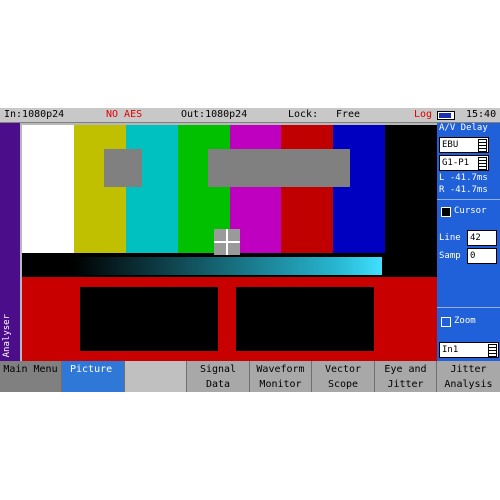 The image size is (500, 500). Describe the element at coordinates (303, 114) in the screenshot. I see `lock-label: Lock:` at that location.